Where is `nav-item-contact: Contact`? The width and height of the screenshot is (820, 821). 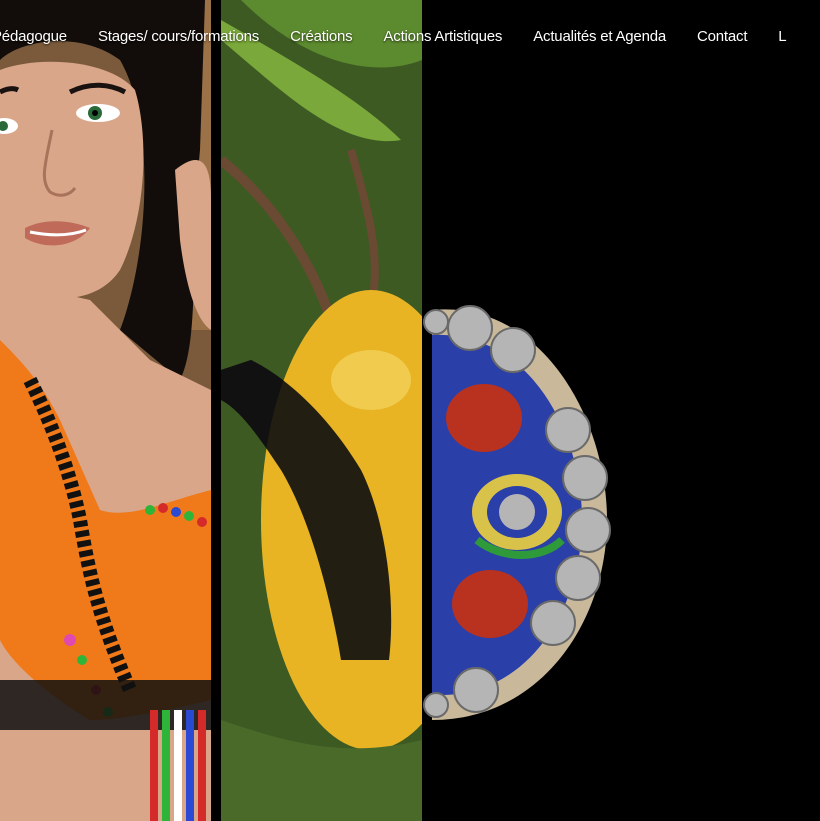
nav-item-contact: Contact is located at coordinates (722, 36).